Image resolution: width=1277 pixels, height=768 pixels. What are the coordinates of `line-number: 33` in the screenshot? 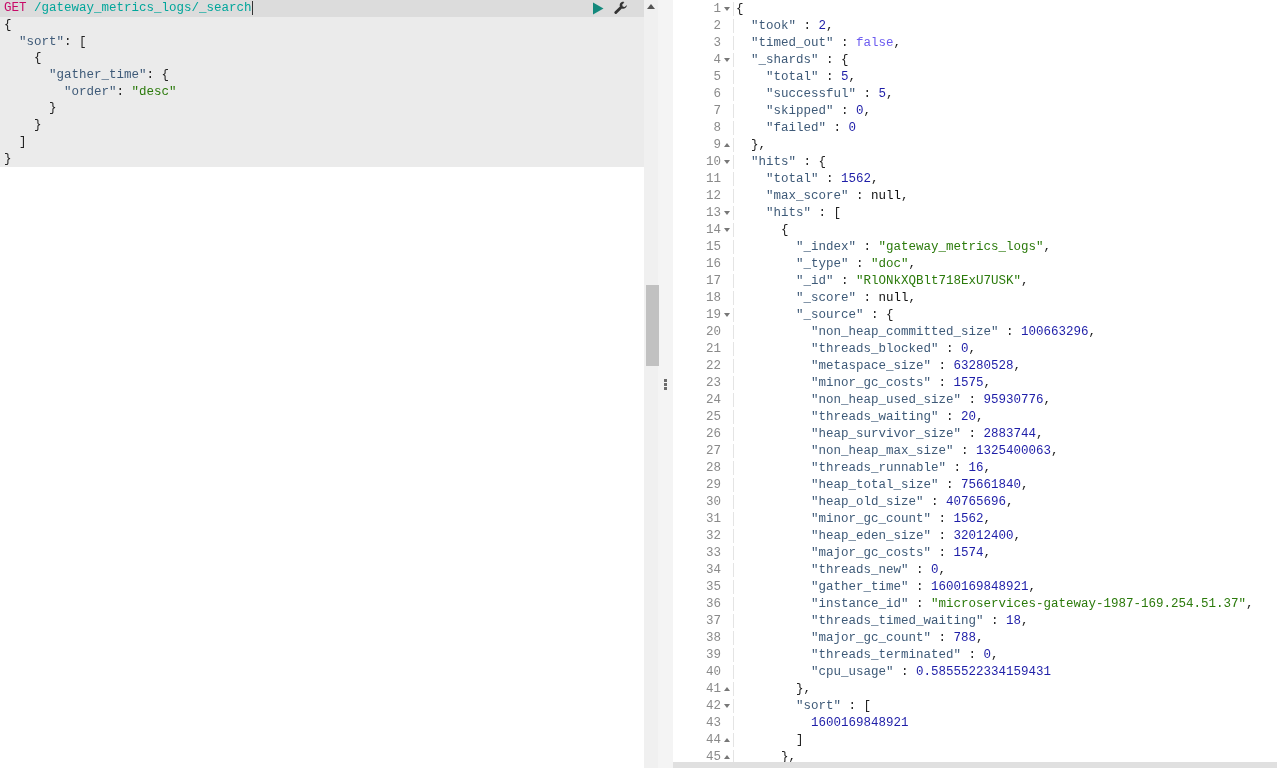 It's located at (713, 552).